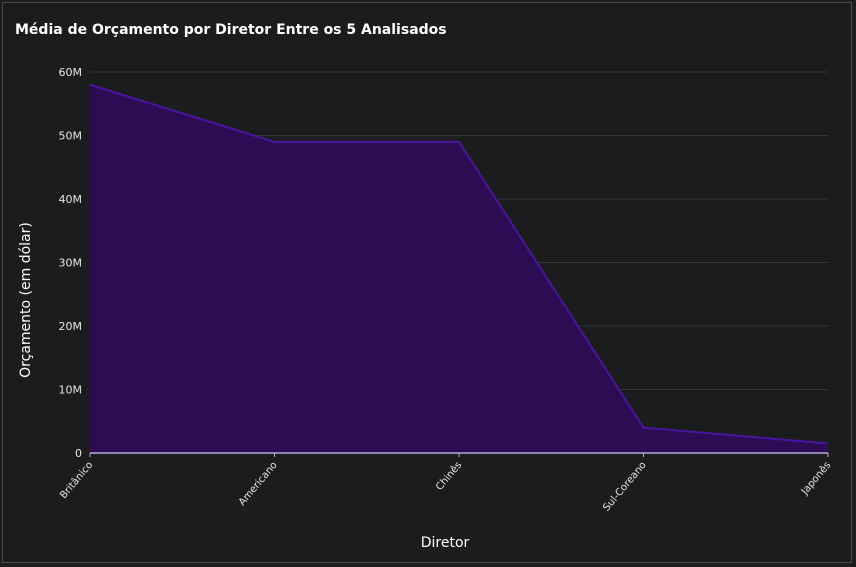 The width and height of the screenshot is (856, 567). I want to click on y-tick-label: 60M, so click(71, 72).